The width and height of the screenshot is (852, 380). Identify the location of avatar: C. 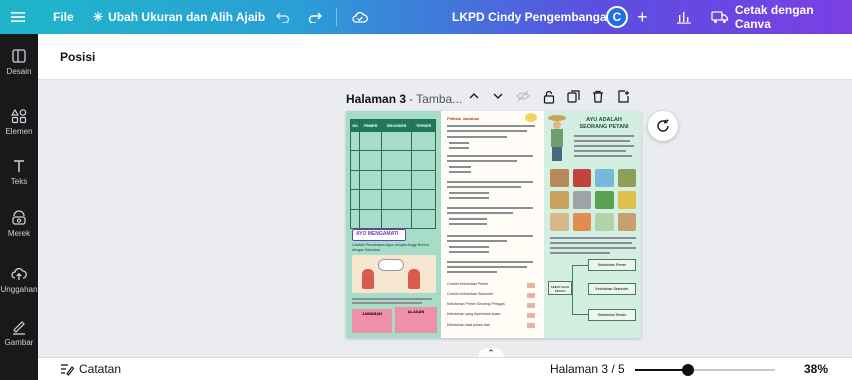
(617, 17).